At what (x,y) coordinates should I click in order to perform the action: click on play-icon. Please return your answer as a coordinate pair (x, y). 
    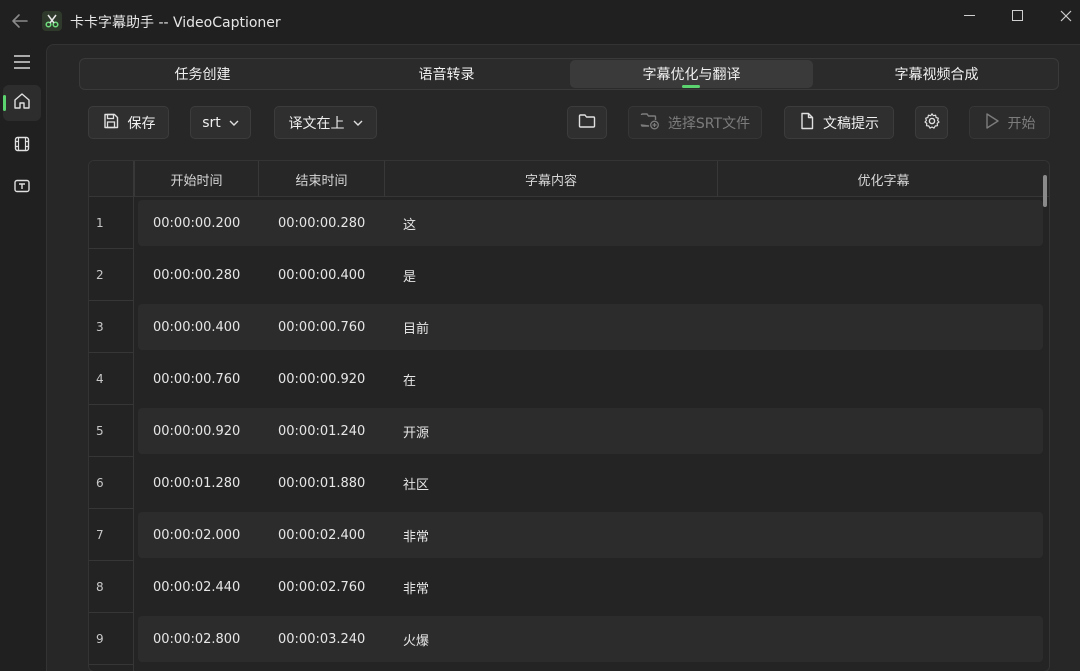
    Looking at the image, I should click on (992, 123).